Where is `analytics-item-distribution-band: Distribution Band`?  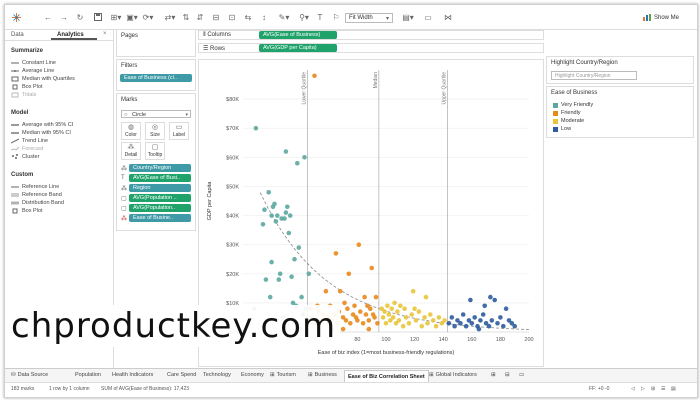 analytics-item-distribution-band: Distribution Band is located at coordinates (37, 203).